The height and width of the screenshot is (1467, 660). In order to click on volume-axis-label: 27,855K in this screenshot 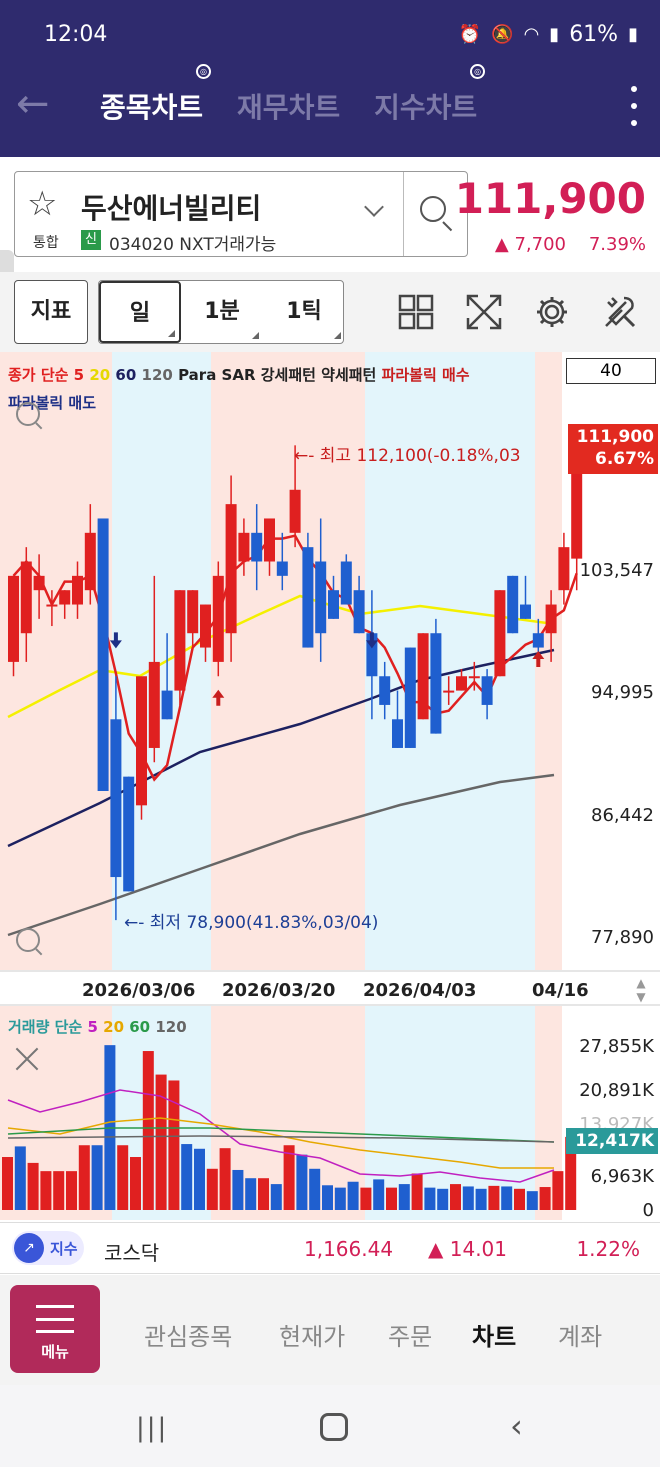, I will do `click(616, 1046)`.